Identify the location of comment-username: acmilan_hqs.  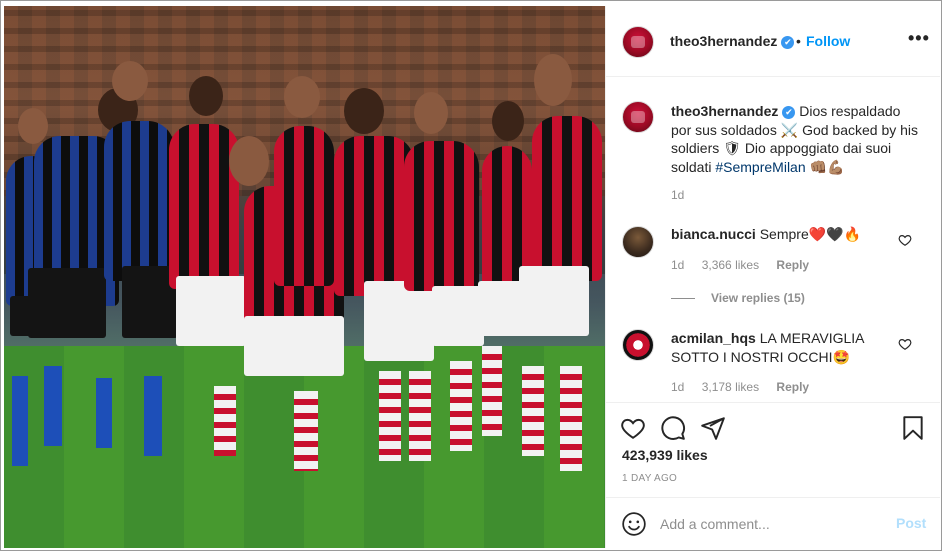
(713, 338).